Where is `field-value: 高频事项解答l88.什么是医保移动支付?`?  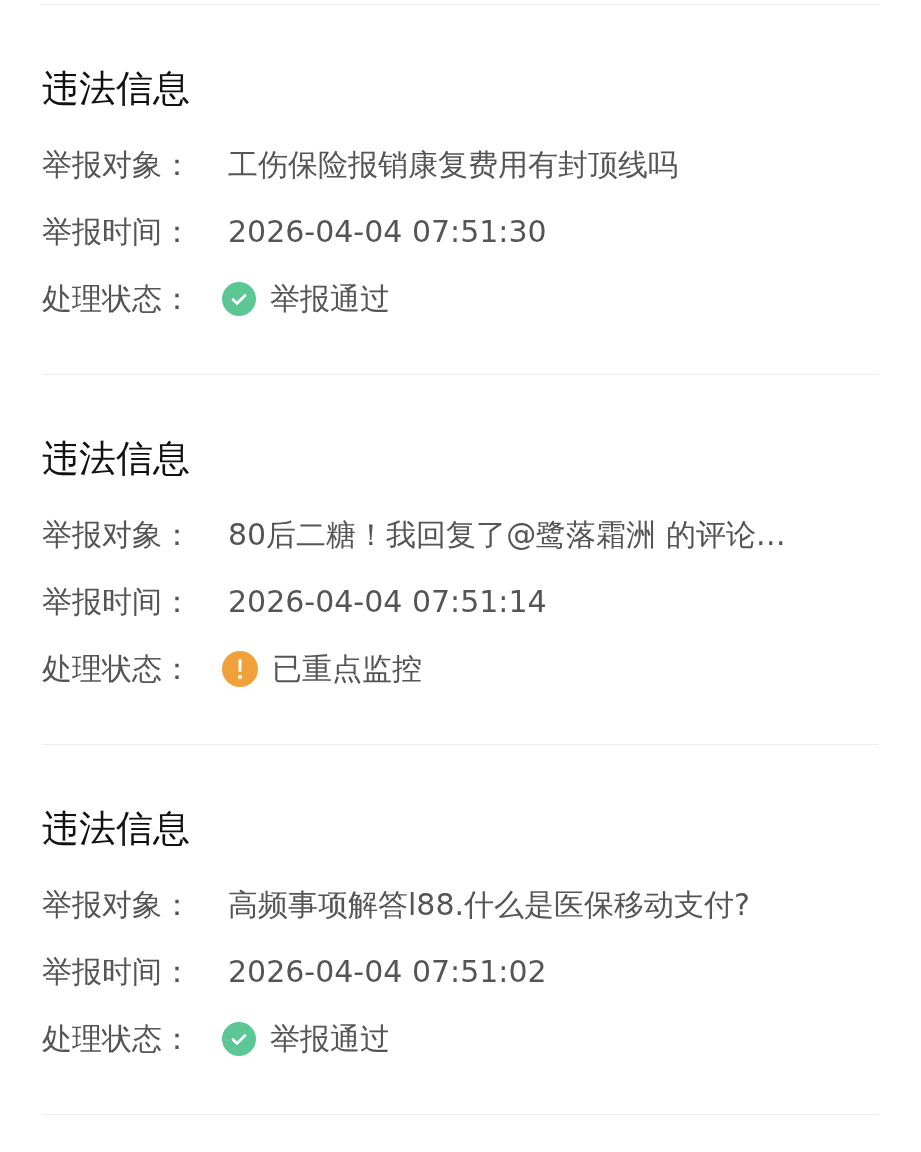
field-value: 高频事项解答l88.什么是医保移动支付? is located at coordinates (489, 905).